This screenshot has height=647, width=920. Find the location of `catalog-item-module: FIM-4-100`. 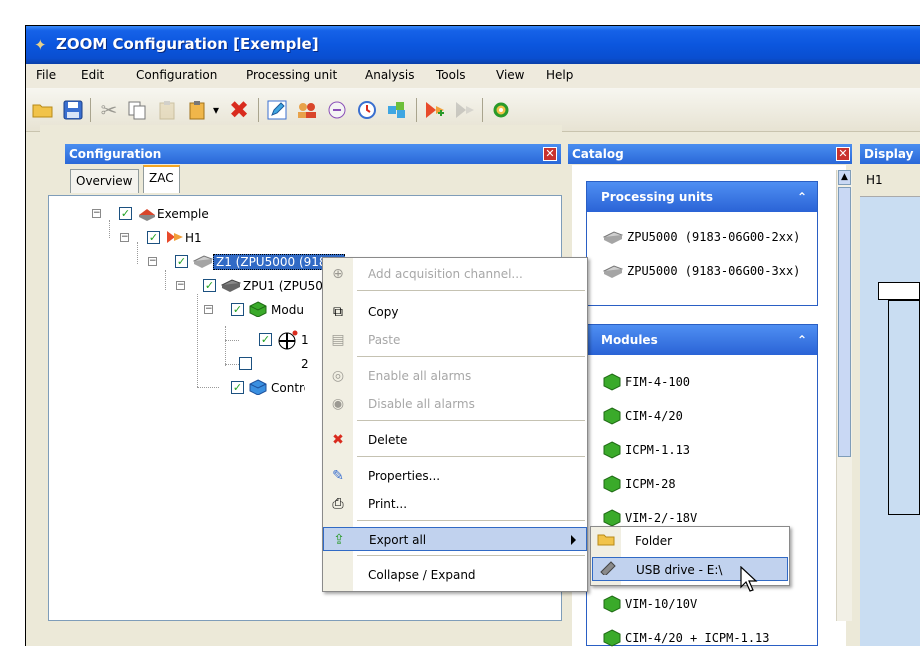

catalog-item-module: FIM-4-100 is located at coordinates (646, 382).